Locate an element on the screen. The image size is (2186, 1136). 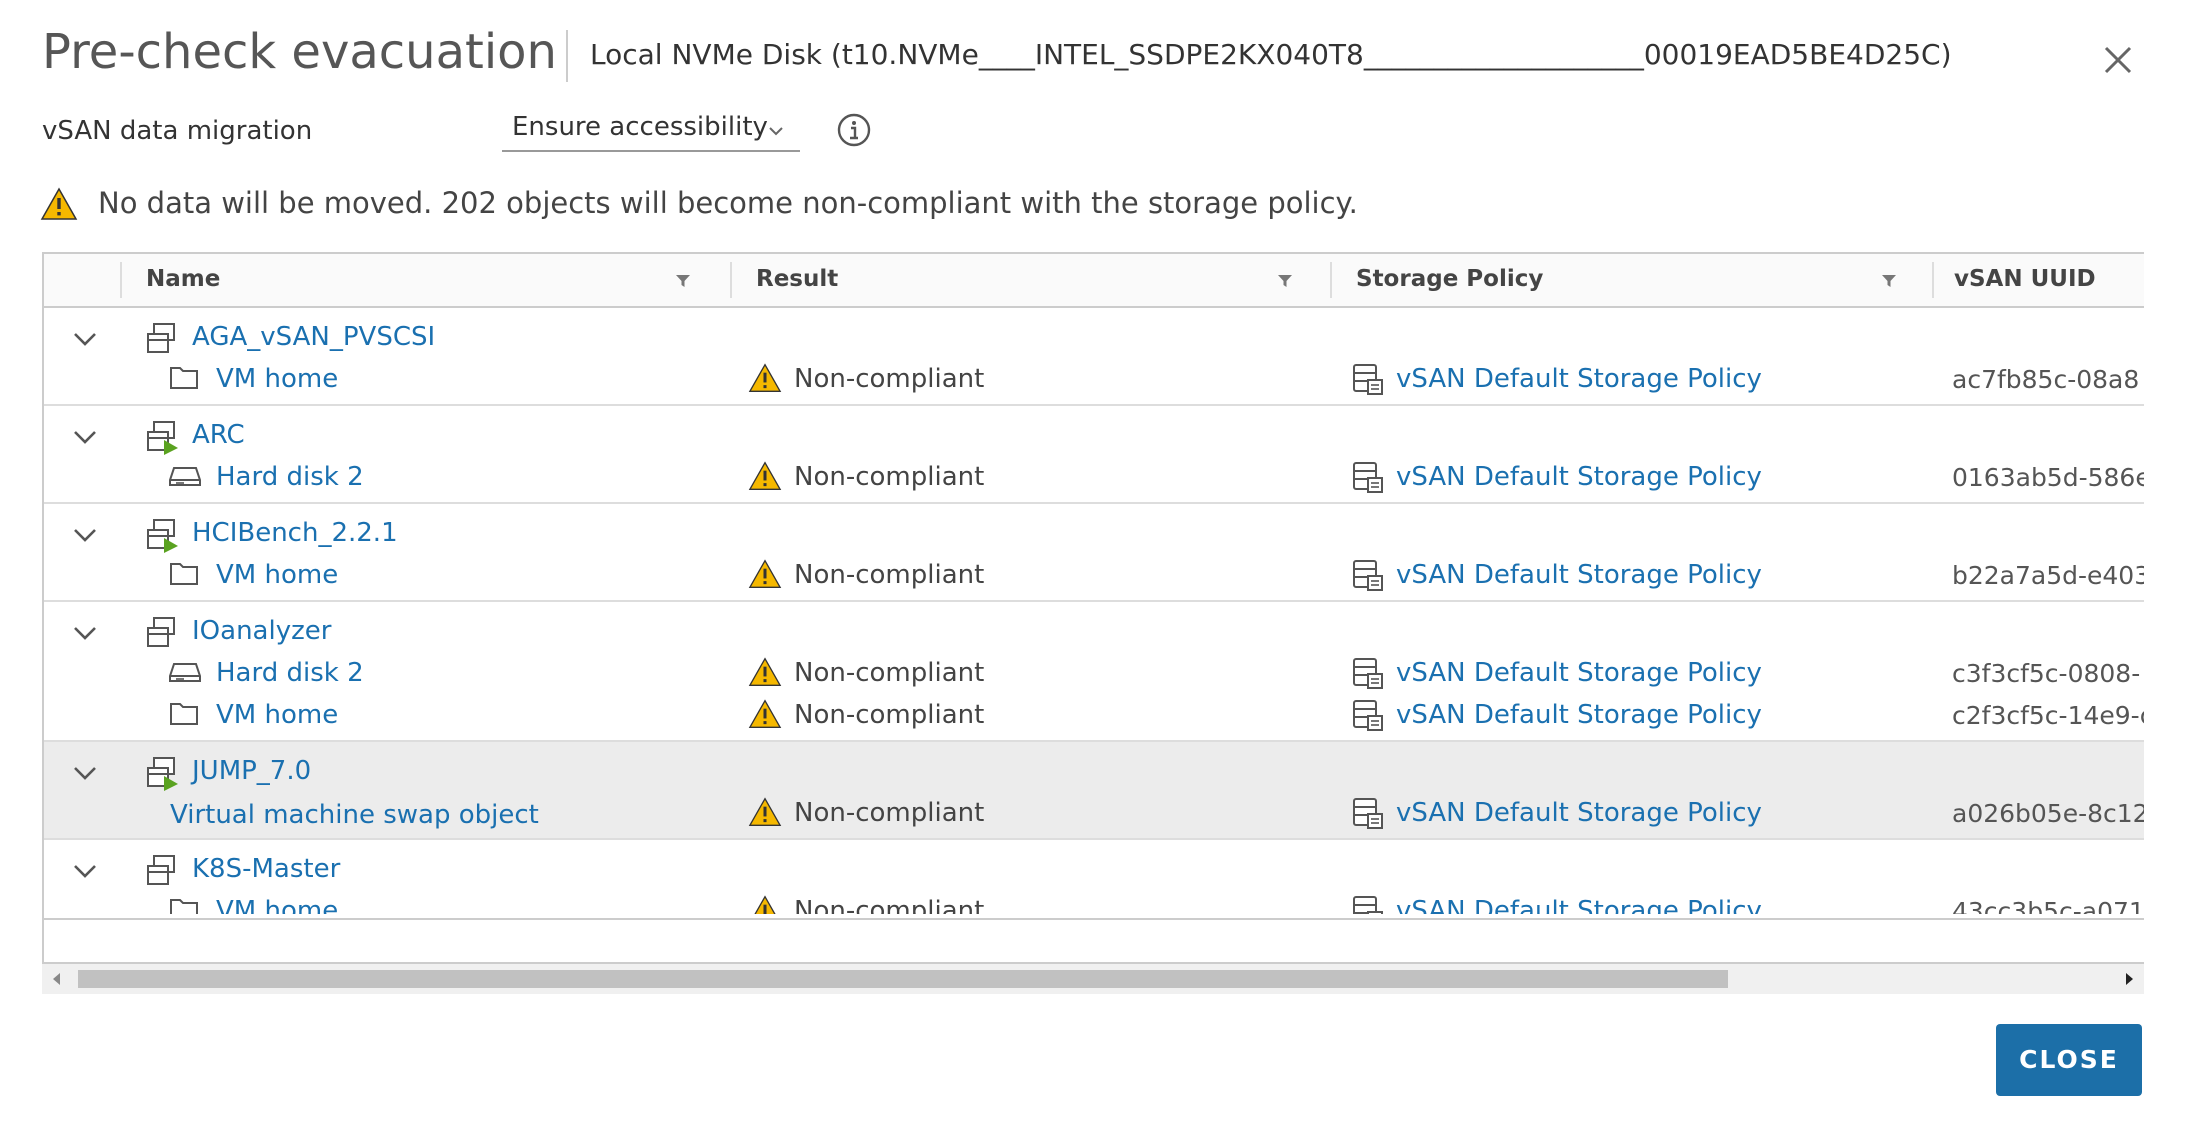
info-icon is located at coordinates (854, 132).